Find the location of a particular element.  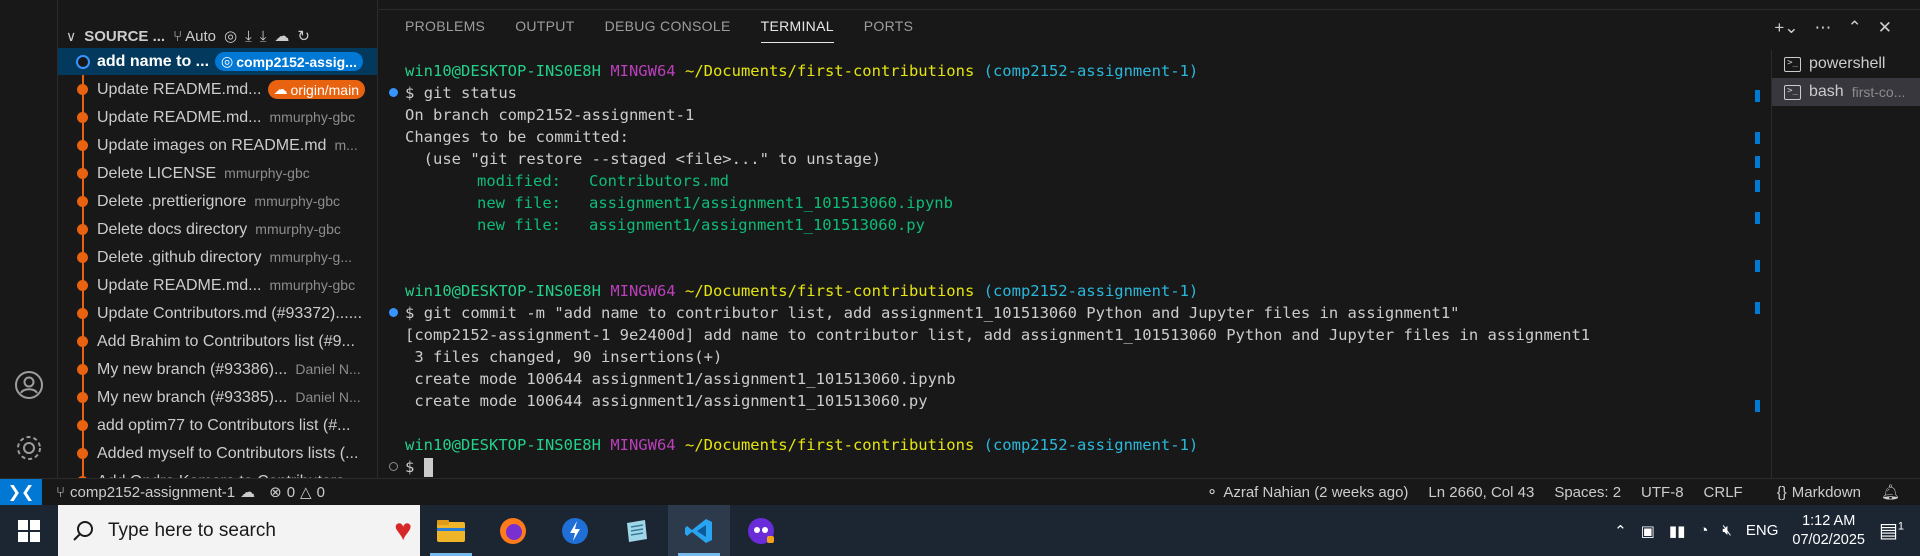

maximize-panel-icon: ⌃ is located at coordinates (1855, 28).